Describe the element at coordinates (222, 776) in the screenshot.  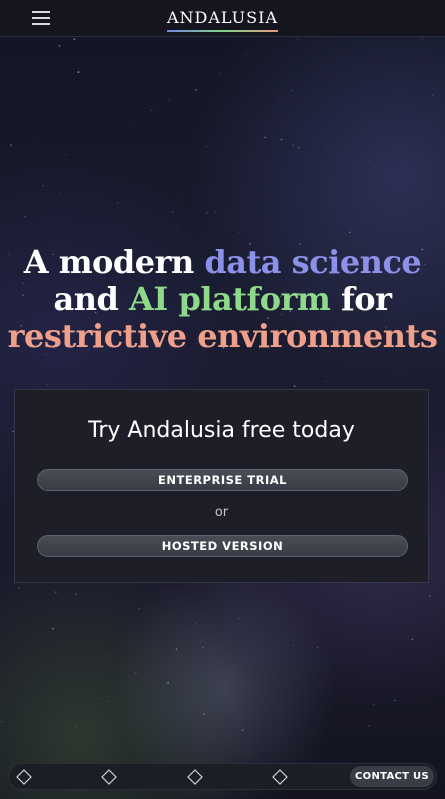
I see `bottom-nav-bar: CONTACT US` at that location.